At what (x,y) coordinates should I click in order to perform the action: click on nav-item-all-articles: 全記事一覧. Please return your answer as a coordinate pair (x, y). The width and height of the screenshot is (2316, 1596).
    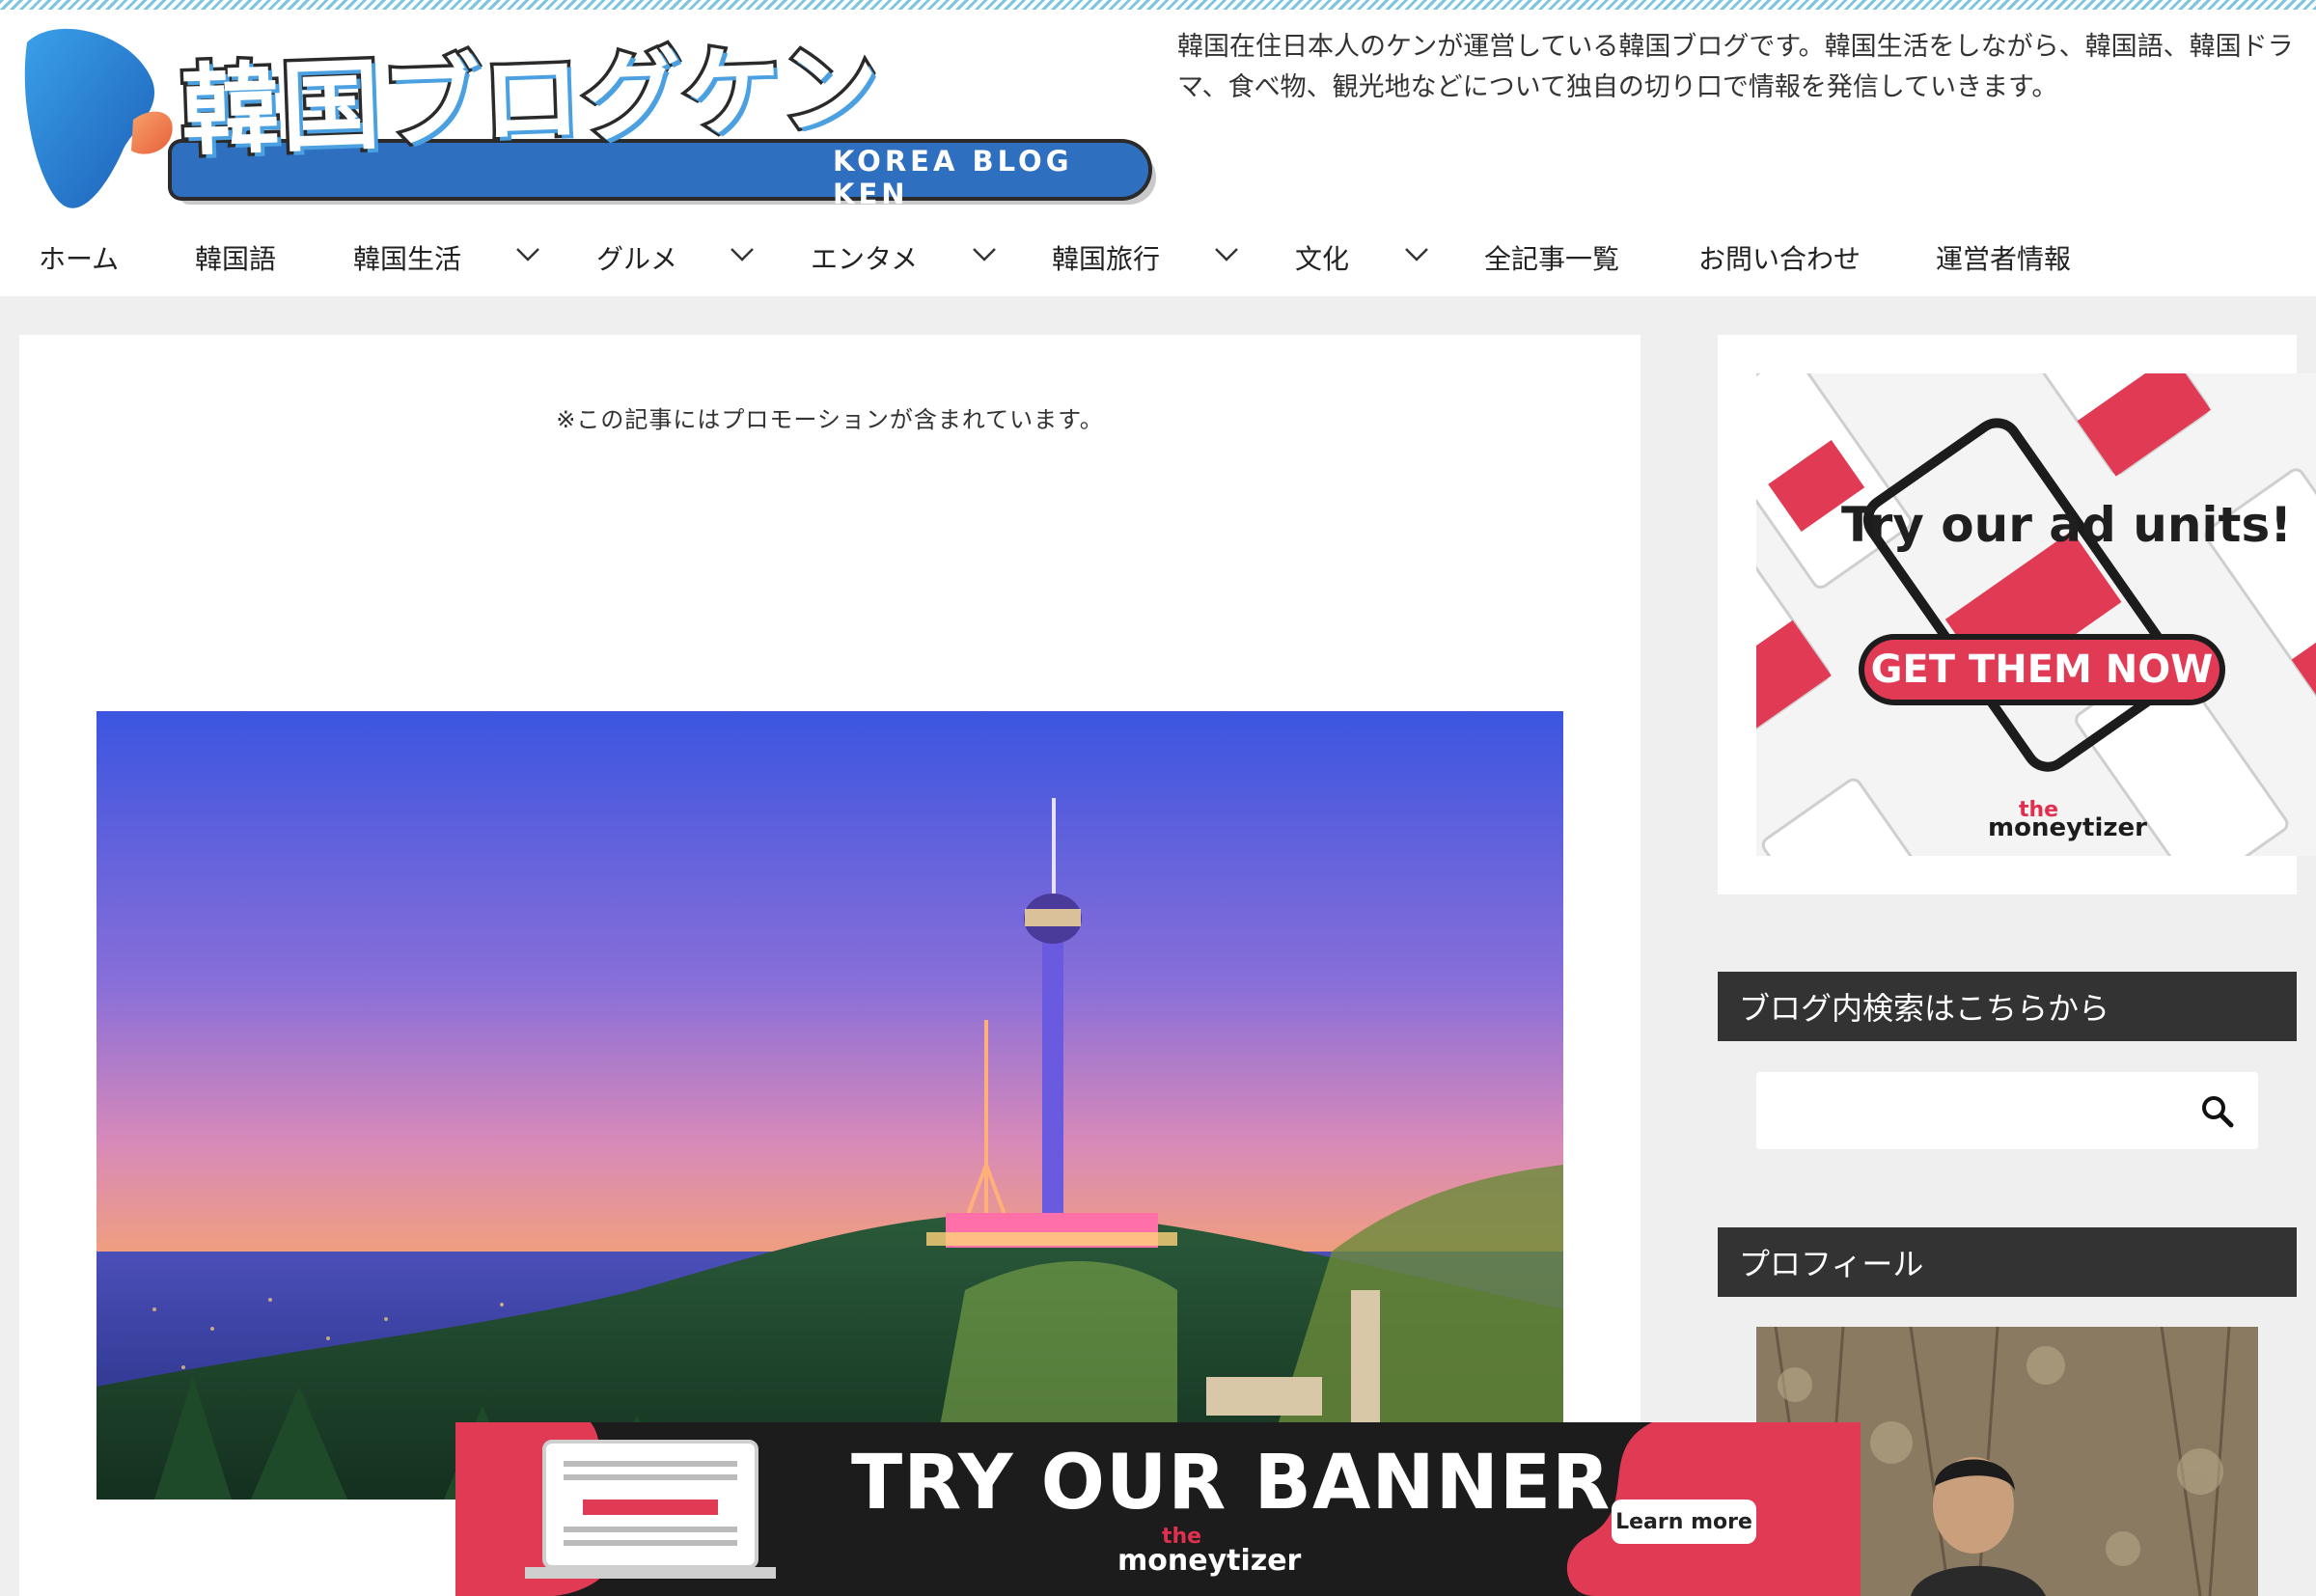
    Looking at the image, I should click on (1551, 258).